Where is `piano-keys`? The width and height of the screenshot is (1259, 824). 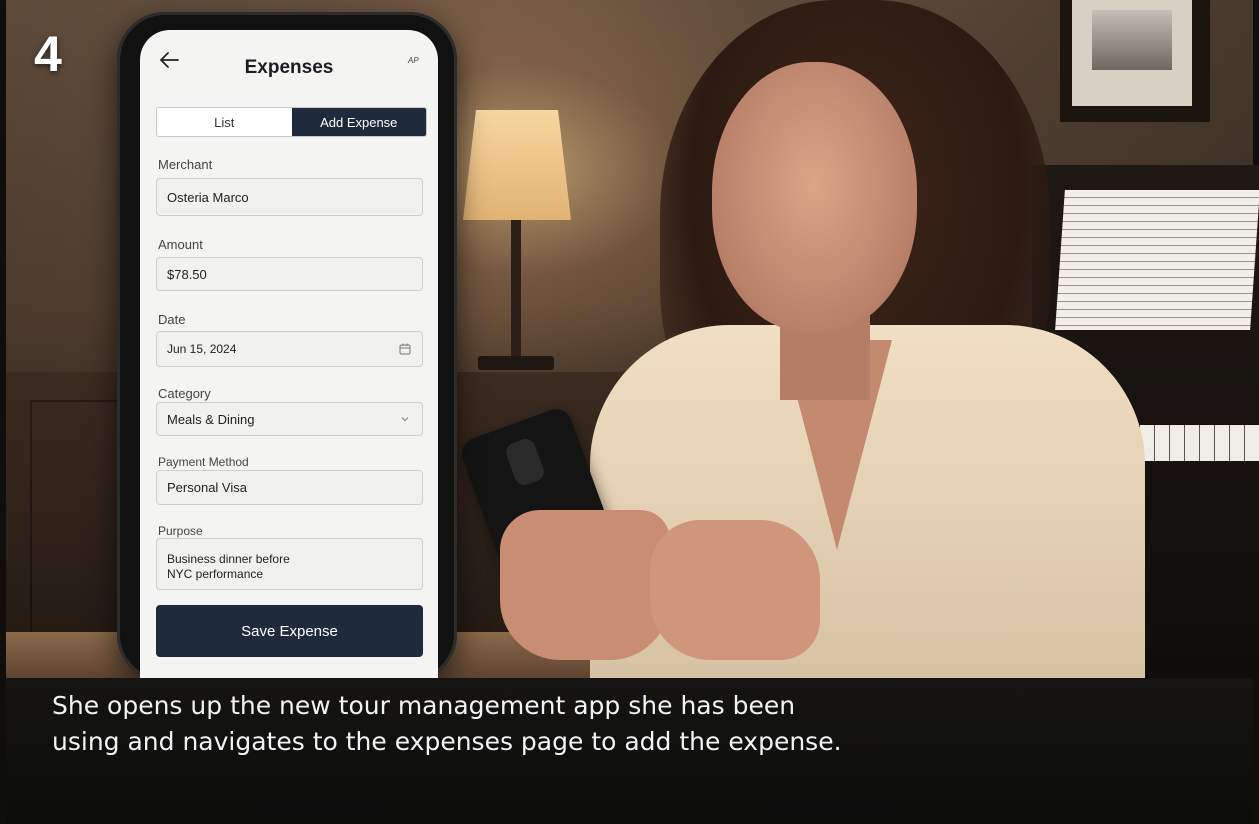
piano-keys is located at coordinates (1199, 443).